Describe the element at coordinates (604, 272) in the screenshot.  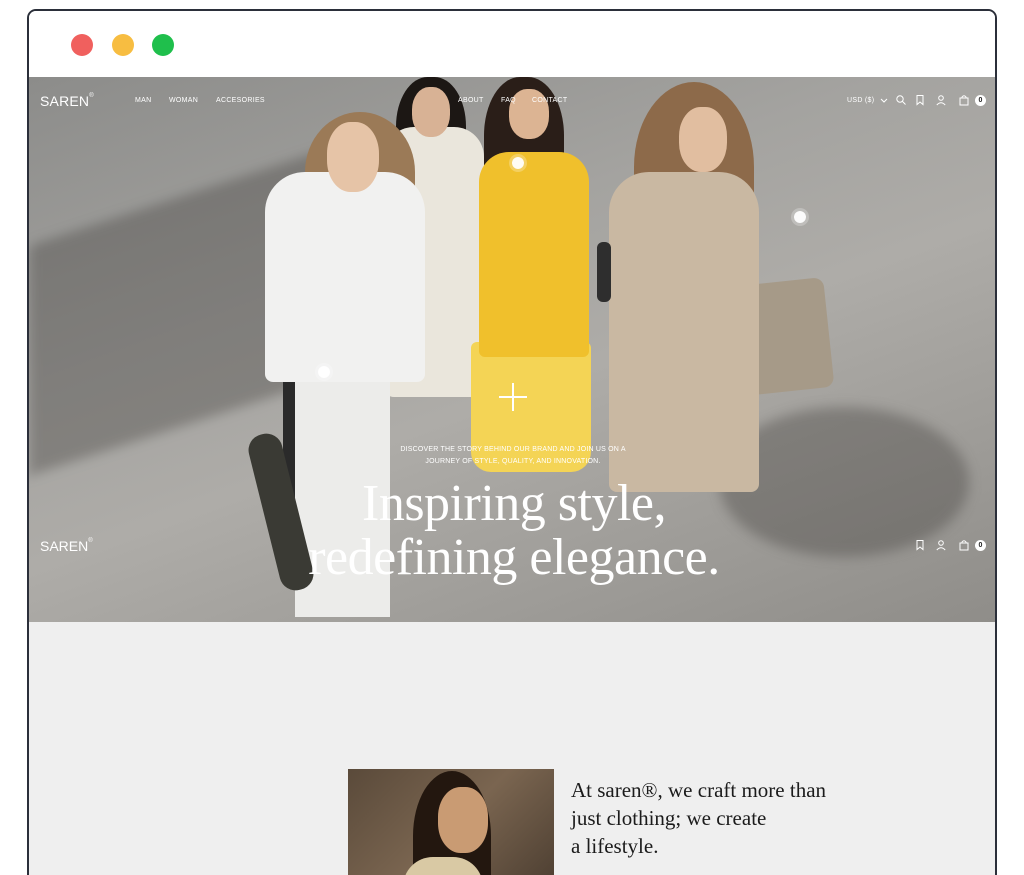
I see `skateboard-image` at that location.